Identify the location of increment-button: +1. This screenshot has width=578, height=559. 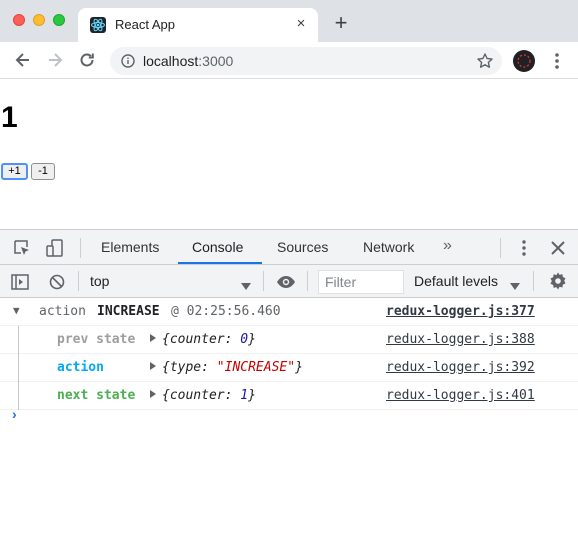
(14, 171).